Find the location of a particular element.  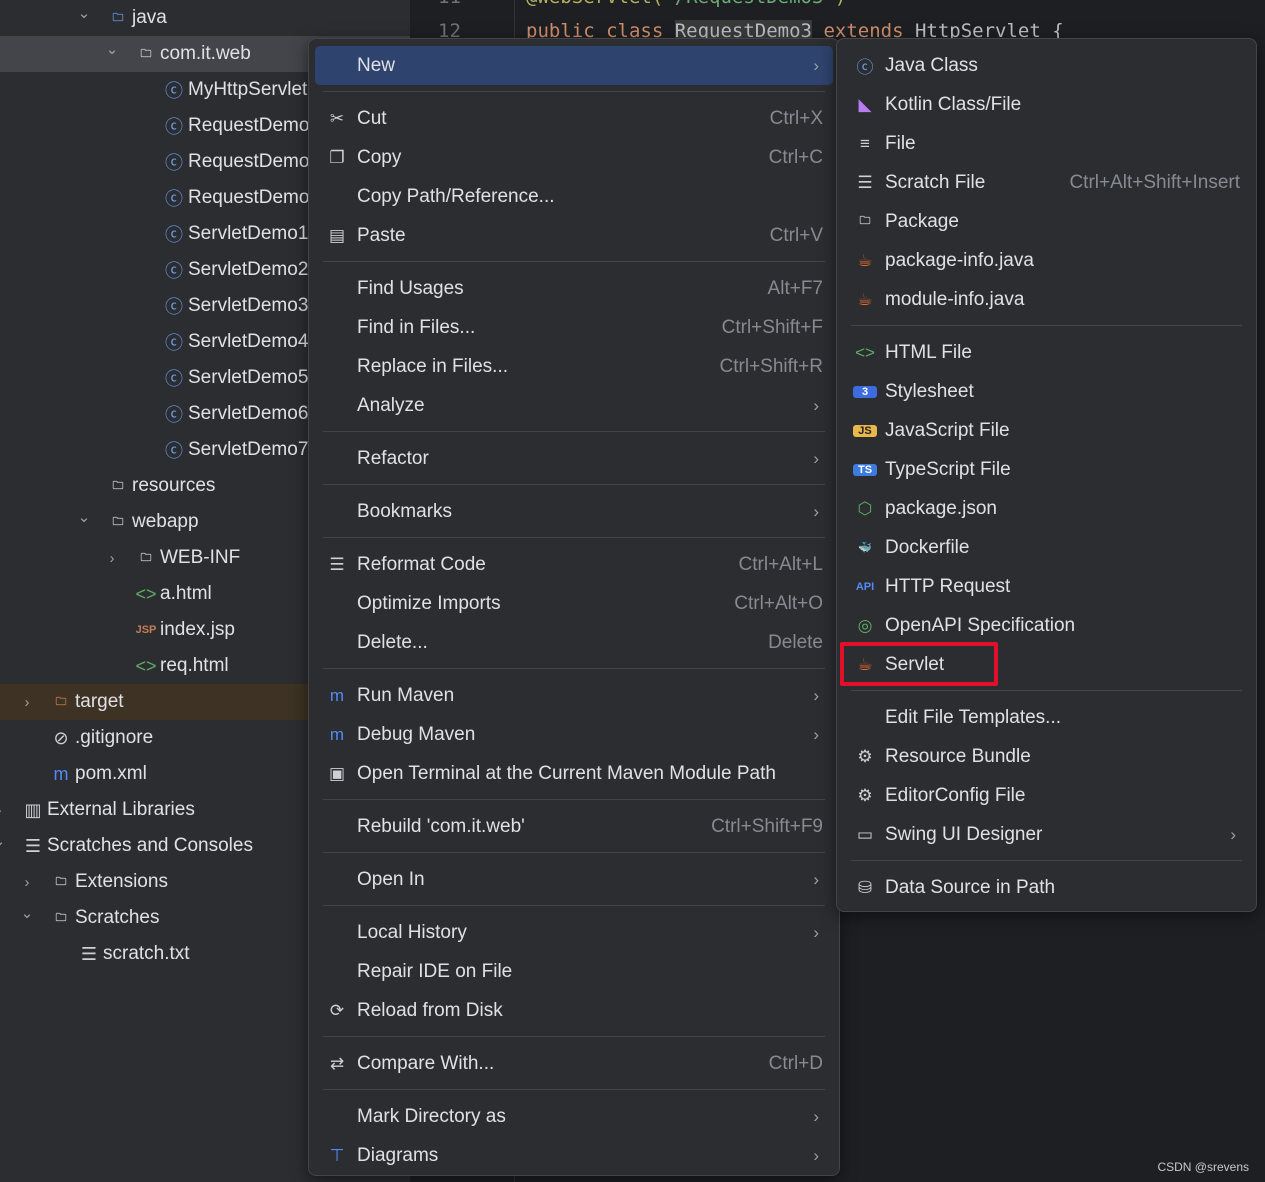

menu-item-scratch-file: ☰ Scratch File Ctrl+Alt+Shift+Insert is located at coordinates (1046, 182).